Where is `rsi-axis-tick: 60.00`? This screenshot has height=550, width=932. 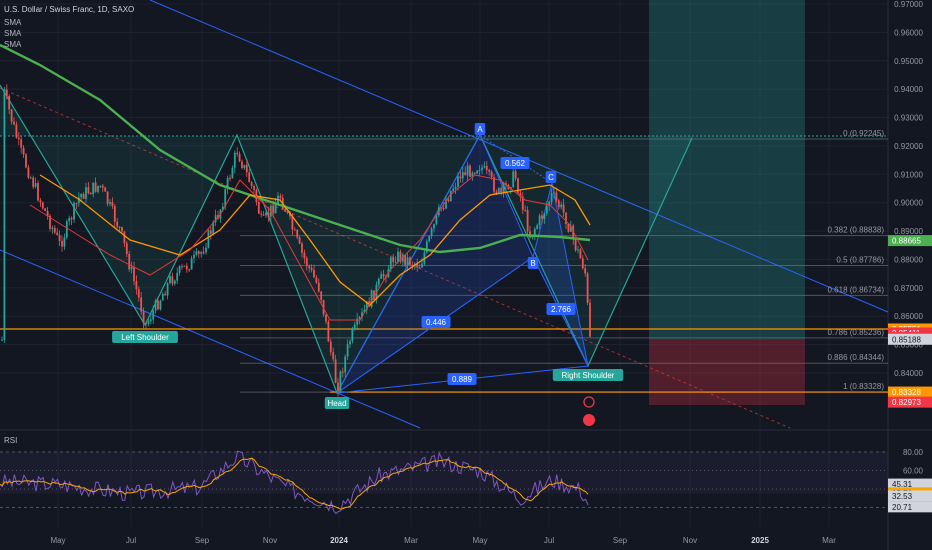
rsi-axis-tick: 60.00 is located at coordinates (913, 471).